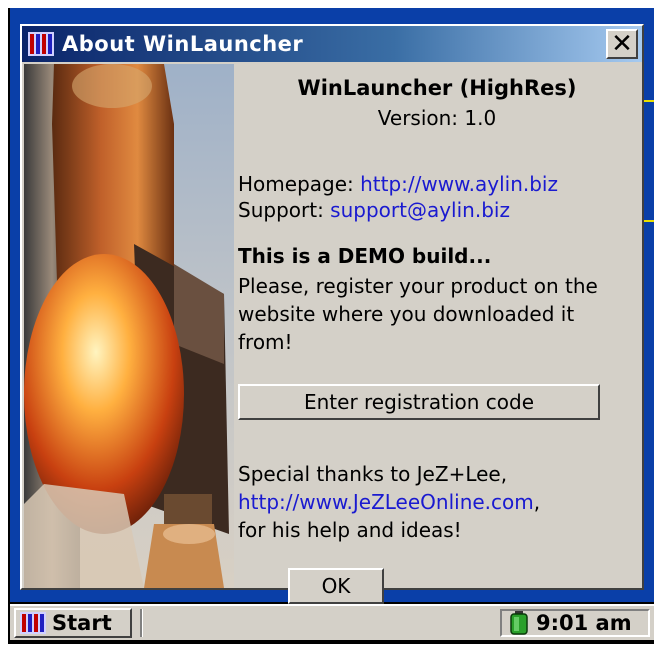 The width and height of the screenshot is (662, 648). I want to click on start-button: Start, so click(73, 623).